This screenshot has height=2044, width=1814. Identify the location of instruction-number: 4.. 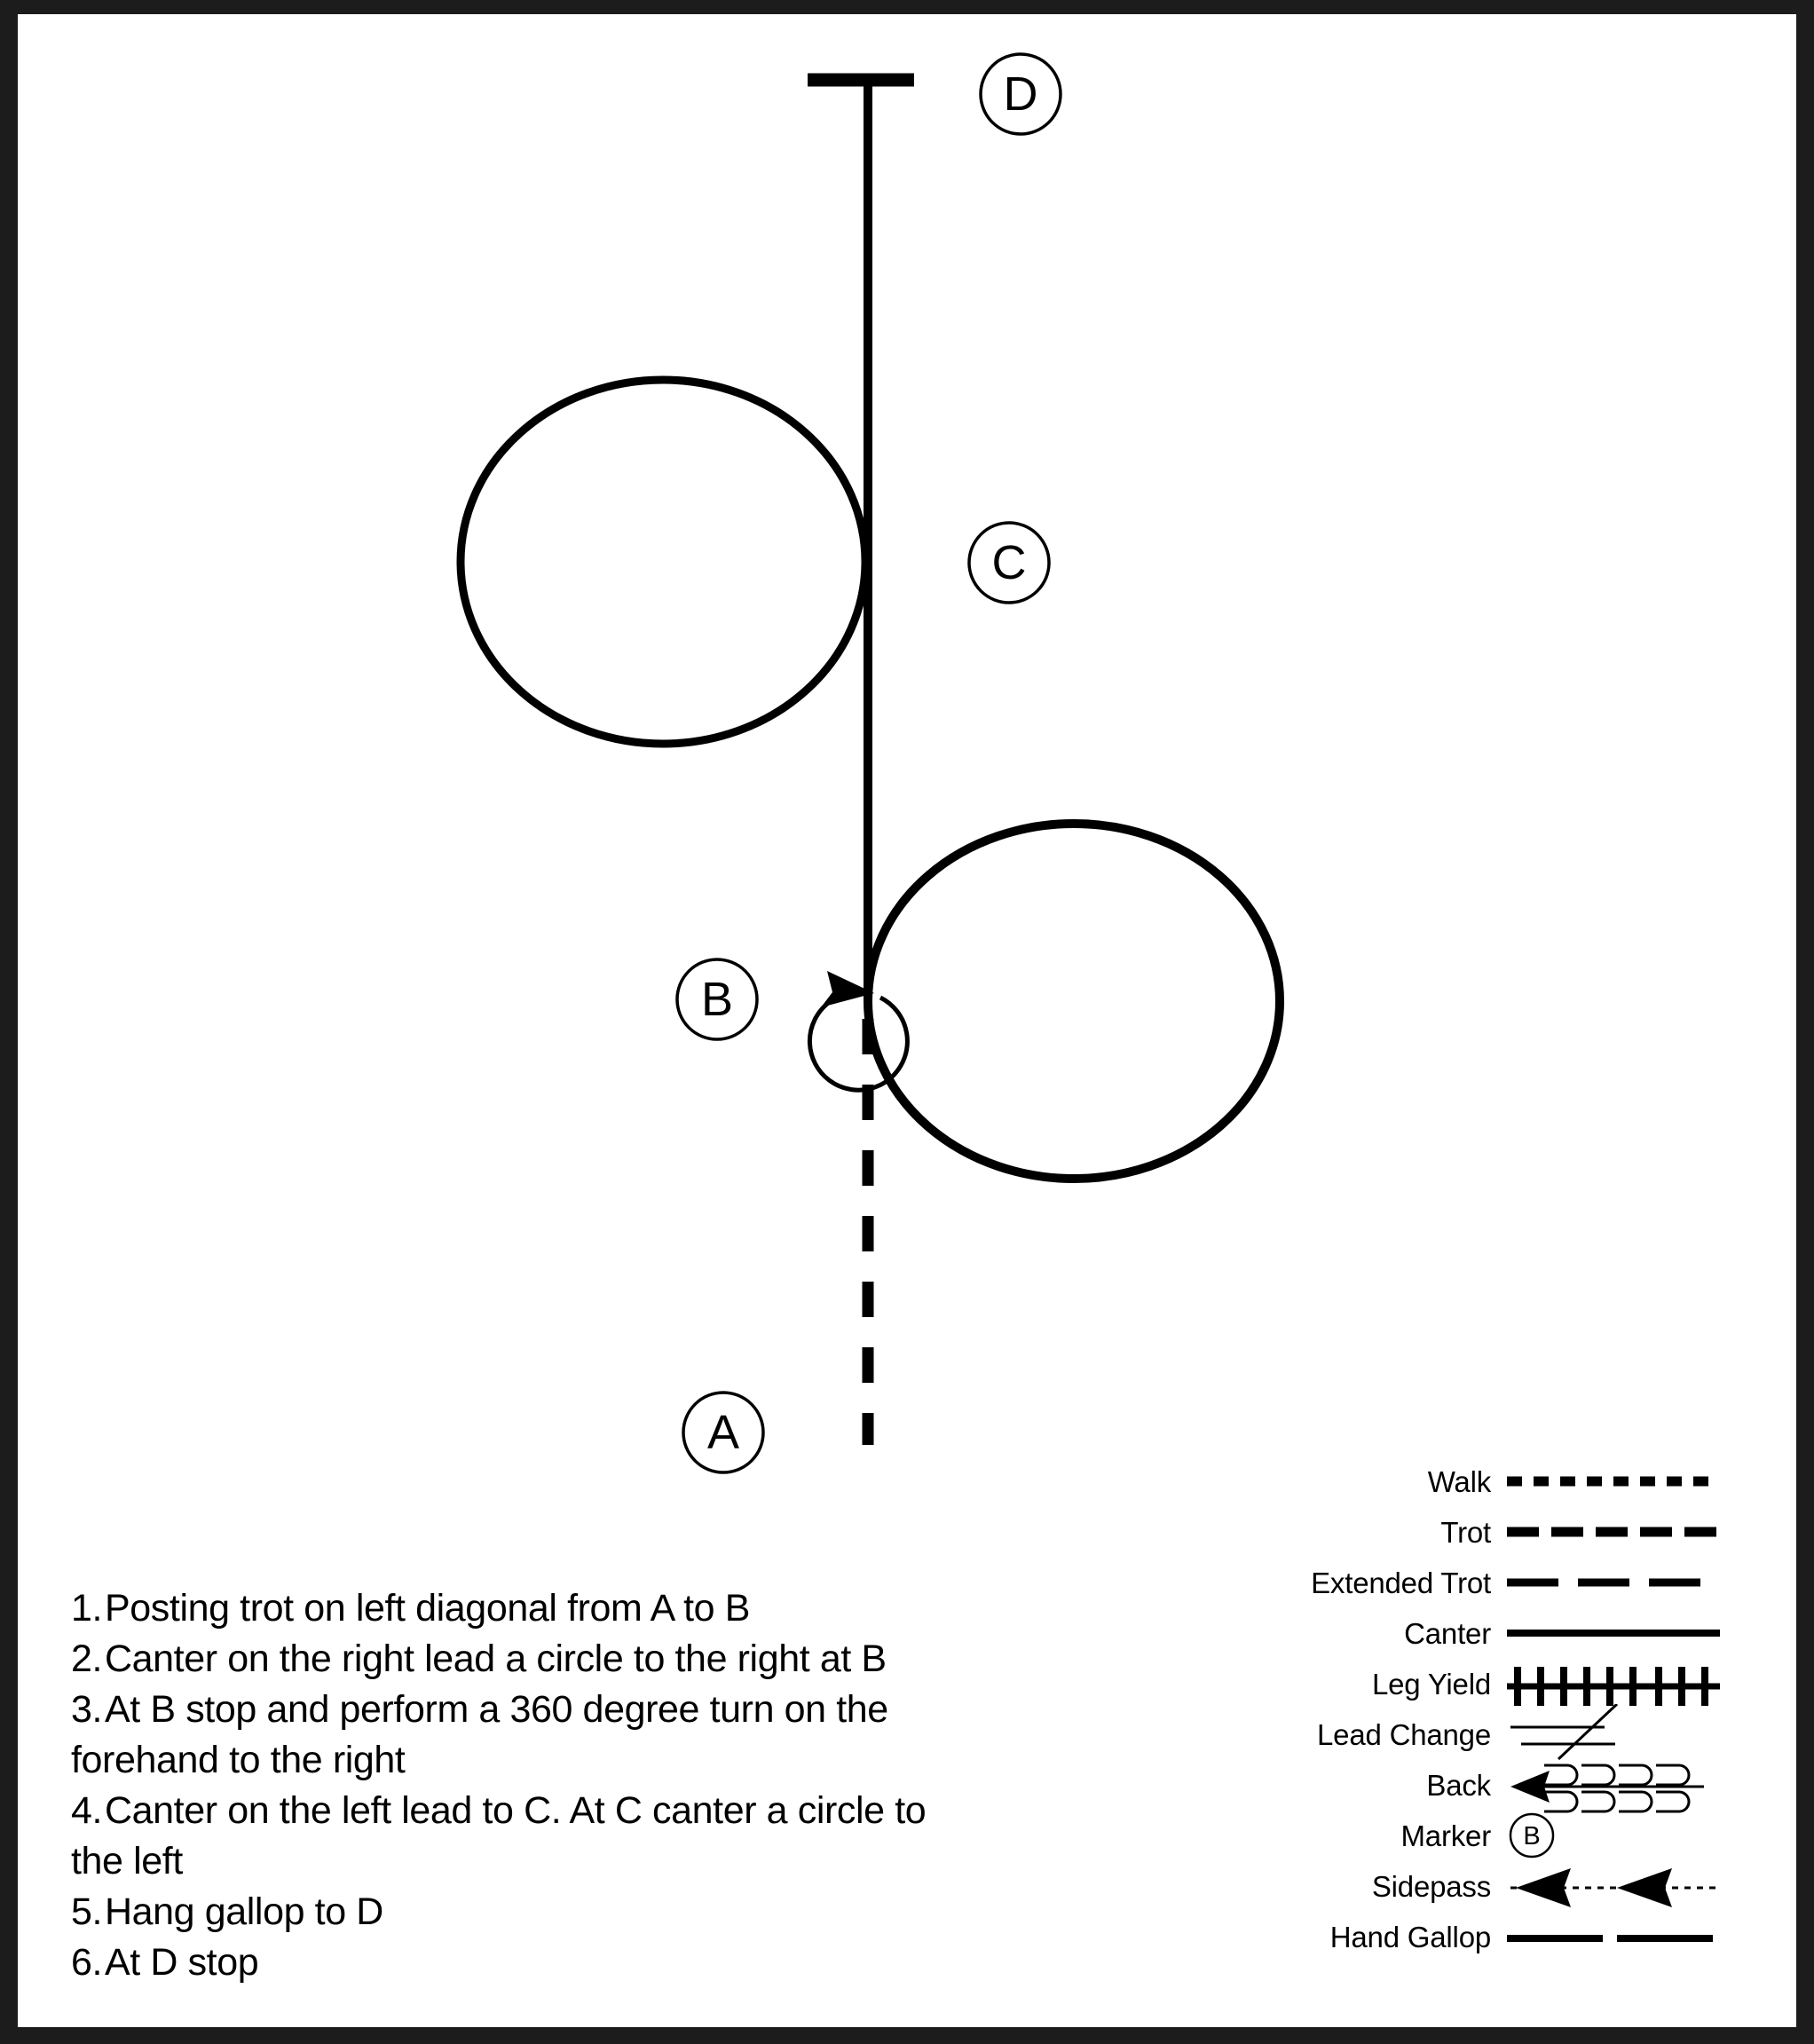
(87, 1810).